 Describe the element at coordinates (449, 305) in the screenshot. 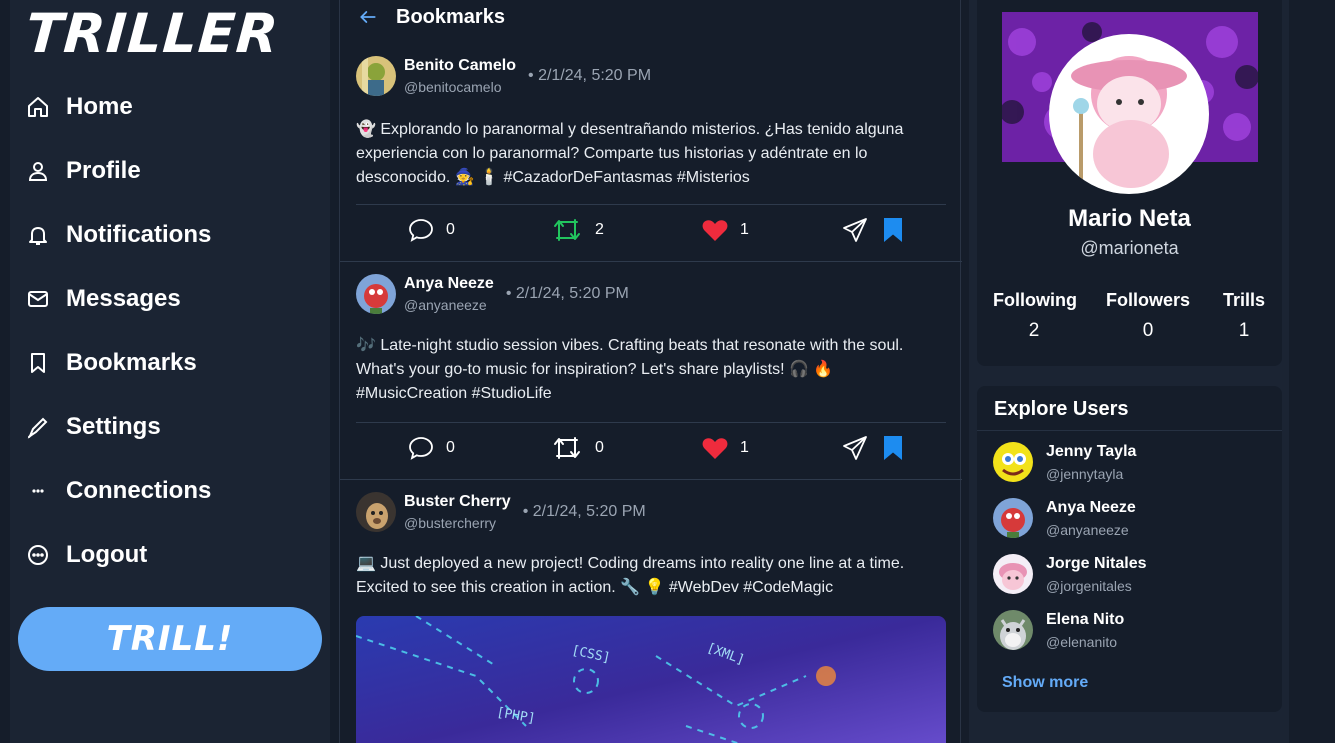

I see `post-author-handle: @anyaneeze` at that location.